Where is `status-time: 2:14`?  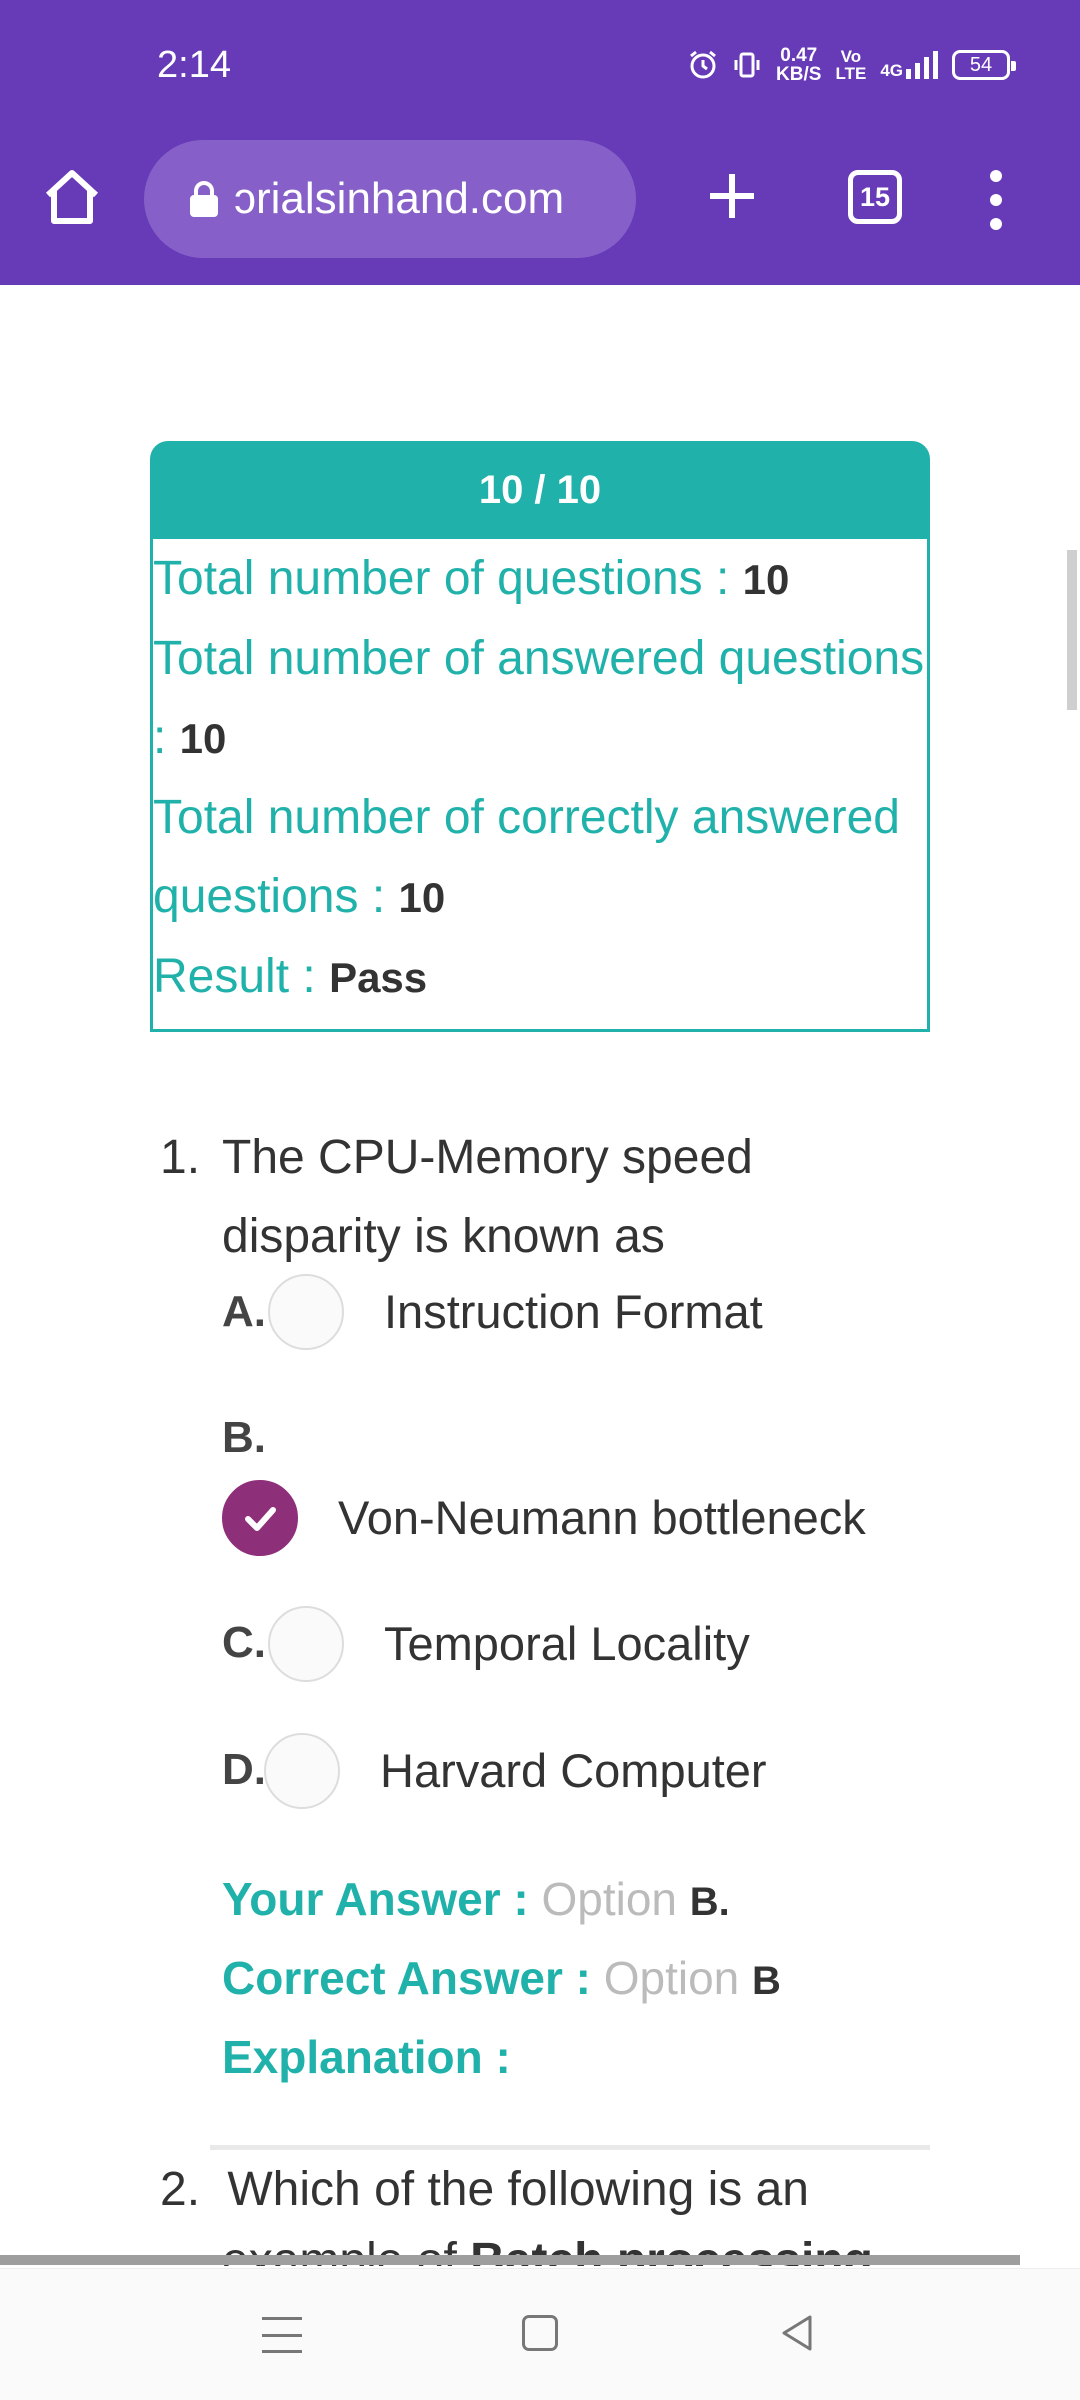 status-time: 2:14 is located at coordinates (194, 65).